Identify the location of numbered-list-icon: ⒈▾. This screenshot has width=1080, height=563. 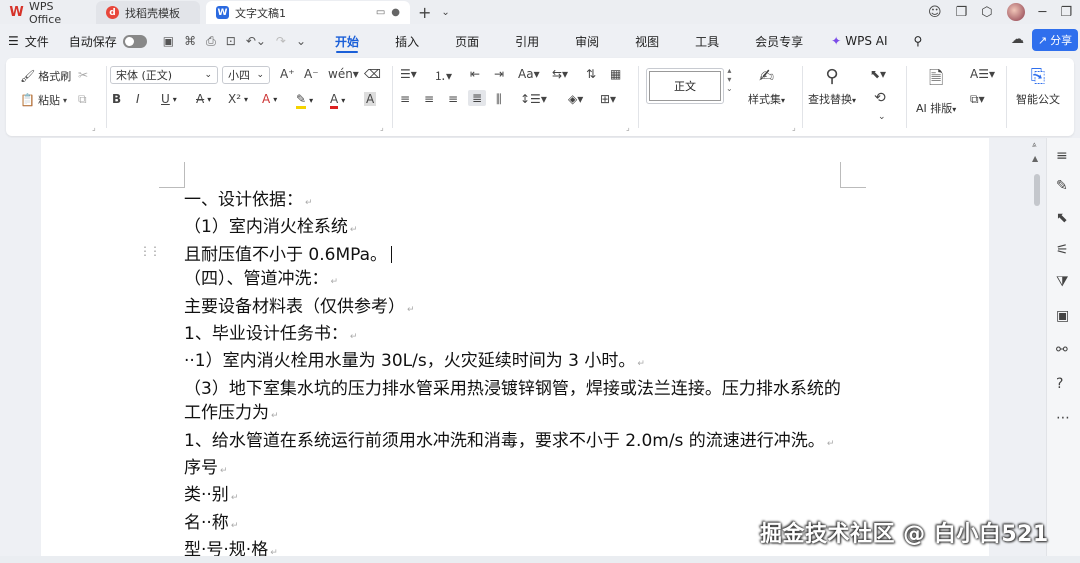
(443, 75).